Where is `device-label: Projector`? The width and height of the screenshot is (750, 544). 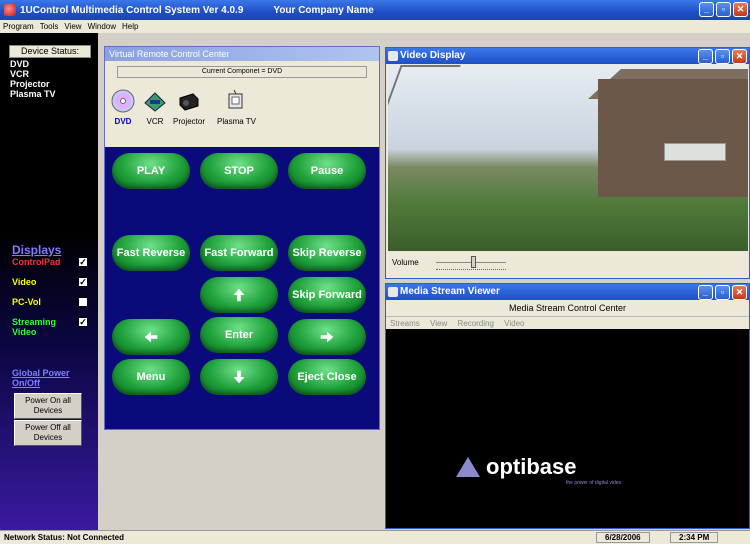 device-label: Projector is located at coordinates (189, 121).